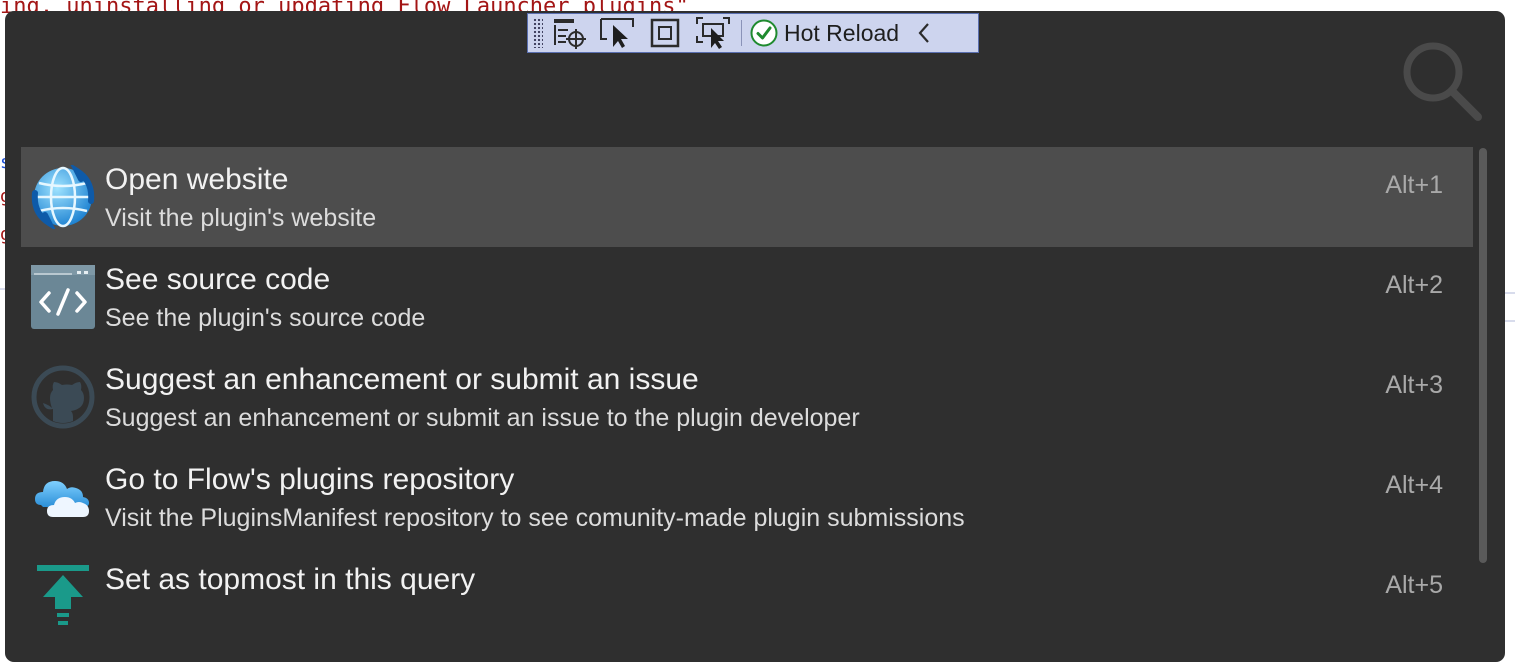 The image size is (1515, 670). I want to click on visual-tree-icon, so click(570, 34).